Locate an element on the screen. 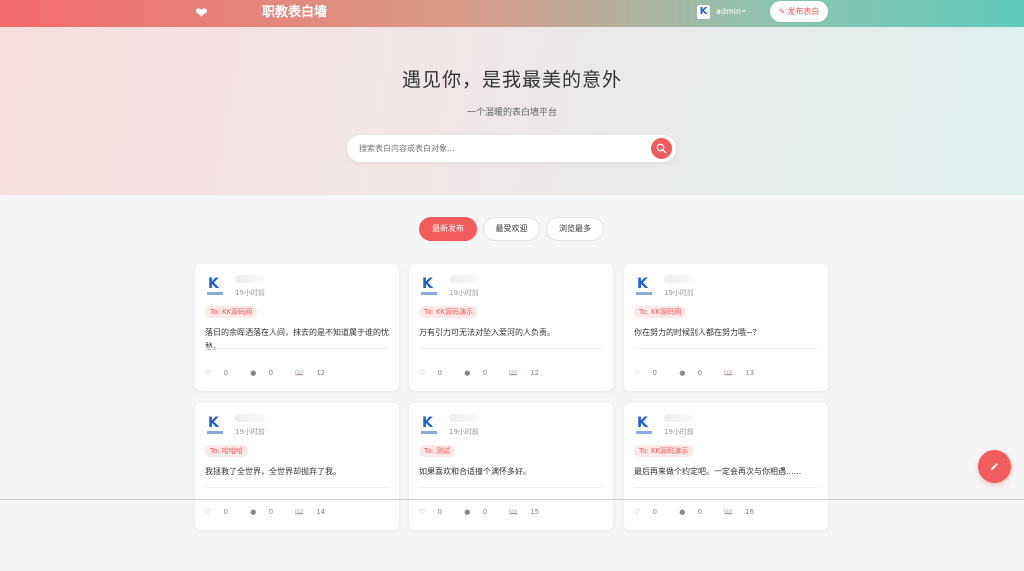  post-content: 你在努力的时候别人都在努力哦~？ is located at coordinates (697, 332).